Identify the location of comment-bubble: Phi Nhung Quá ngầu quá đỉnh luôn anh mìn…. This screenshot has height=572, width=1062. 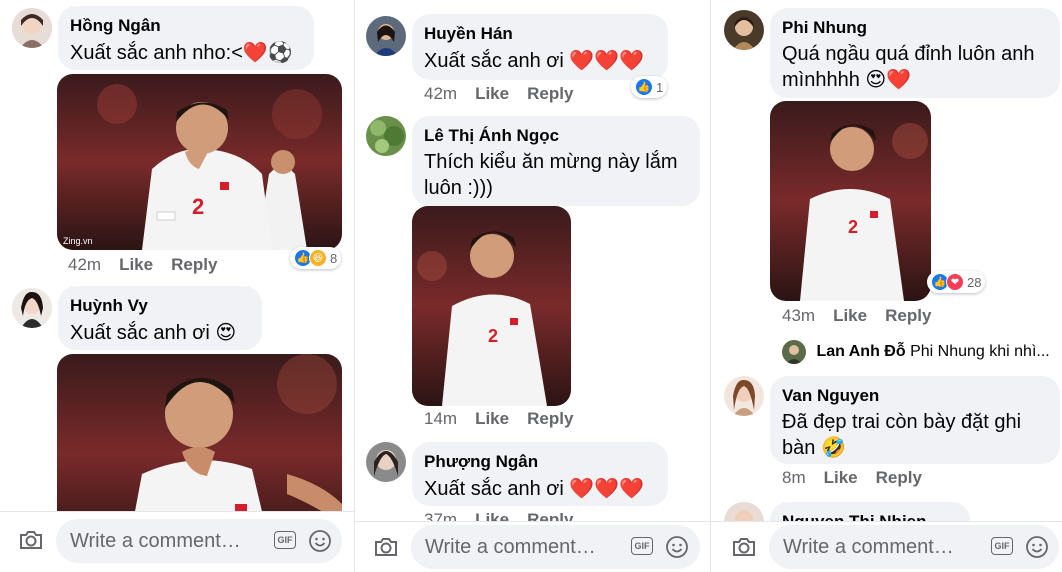
(915, 53).